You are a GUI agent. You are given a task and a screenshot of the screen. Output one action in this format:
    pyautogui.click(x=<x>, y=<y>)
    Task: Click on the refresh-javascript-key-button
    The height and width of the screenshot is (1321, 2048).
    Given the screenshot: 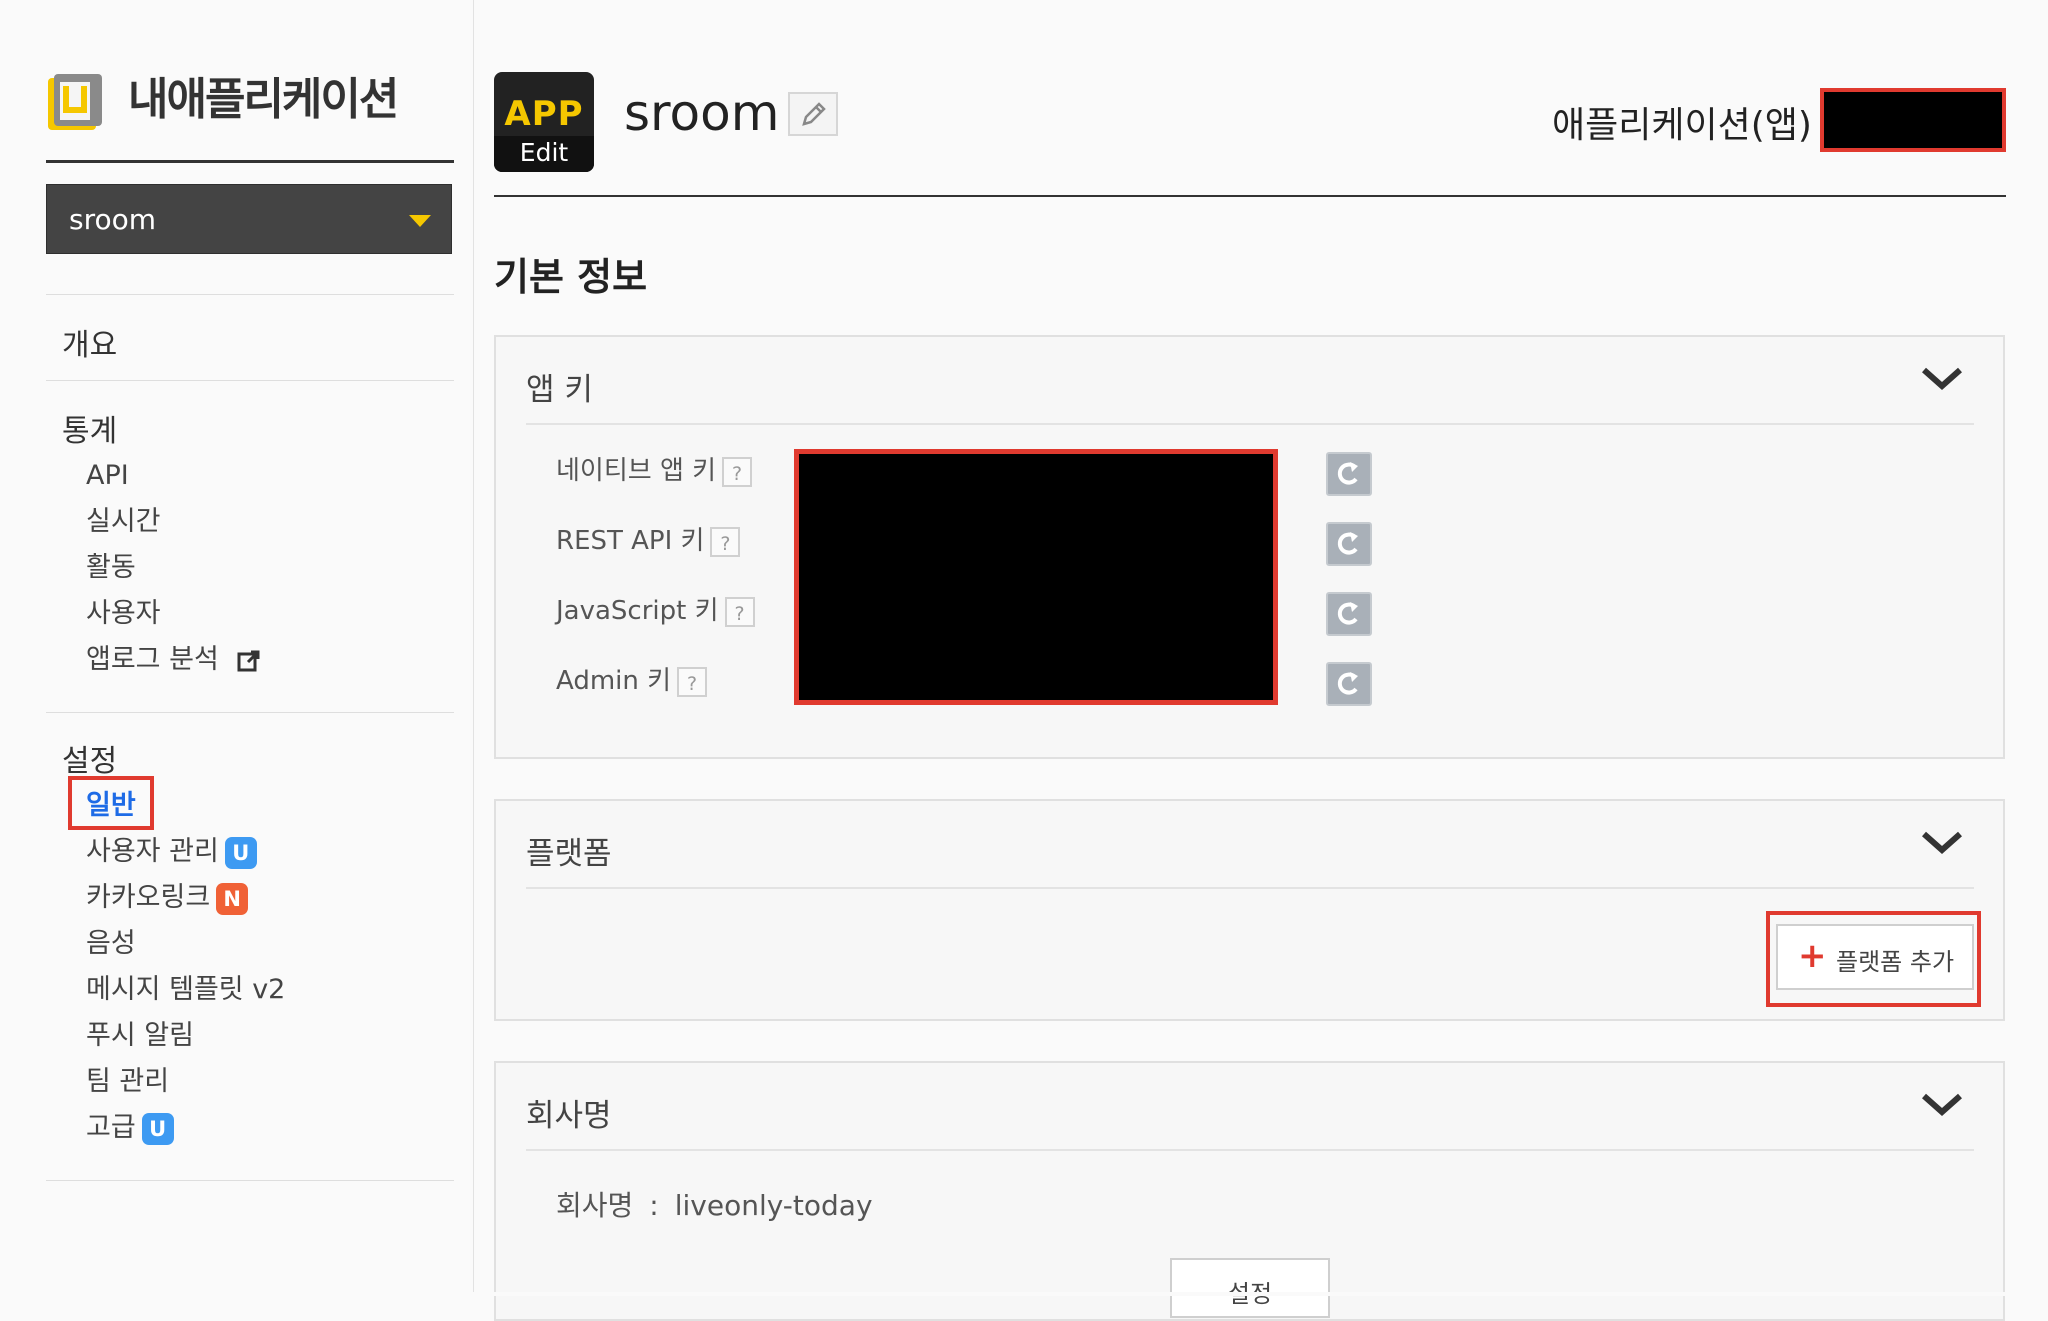 What is the action you would take?
    pyautogui.click(x=1349, y=614)
    